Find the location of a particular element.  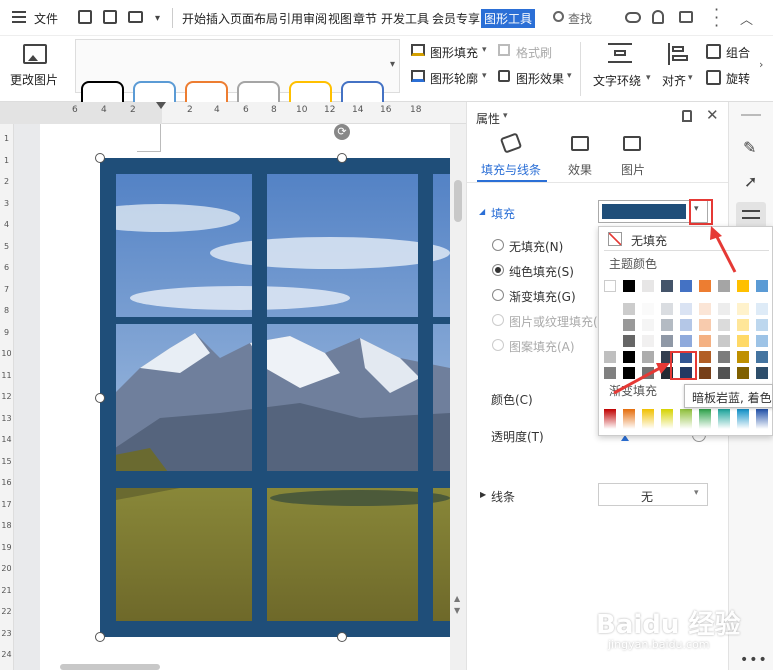

edit-pen-icon: ✎ is located at coordinates (749, 147).